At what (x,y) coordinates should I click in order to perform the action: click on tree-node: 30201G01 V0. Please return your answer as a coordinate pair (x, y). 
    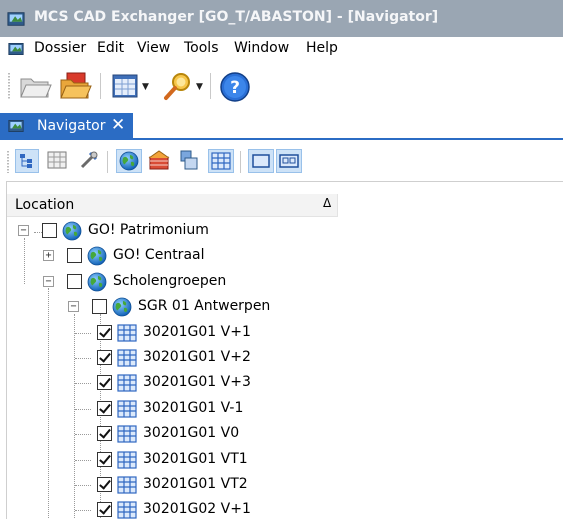
    Looking at the image, I should click on (200, 434).